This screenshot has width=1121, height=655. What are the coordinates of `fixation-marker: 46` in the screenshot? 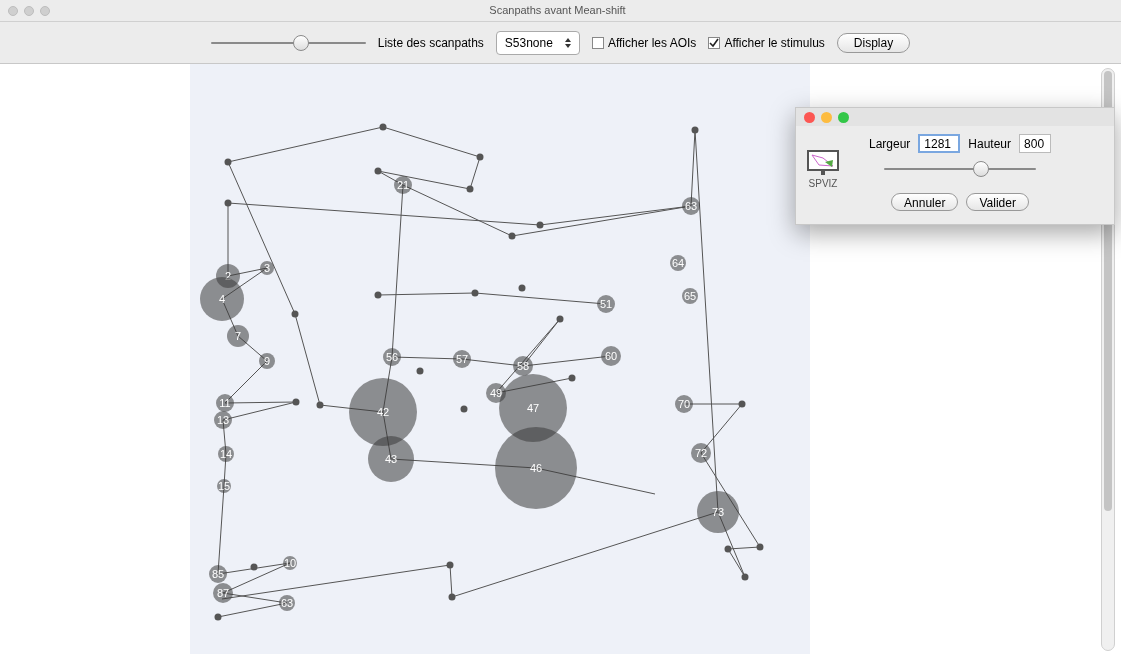 It's located at (536, 468).